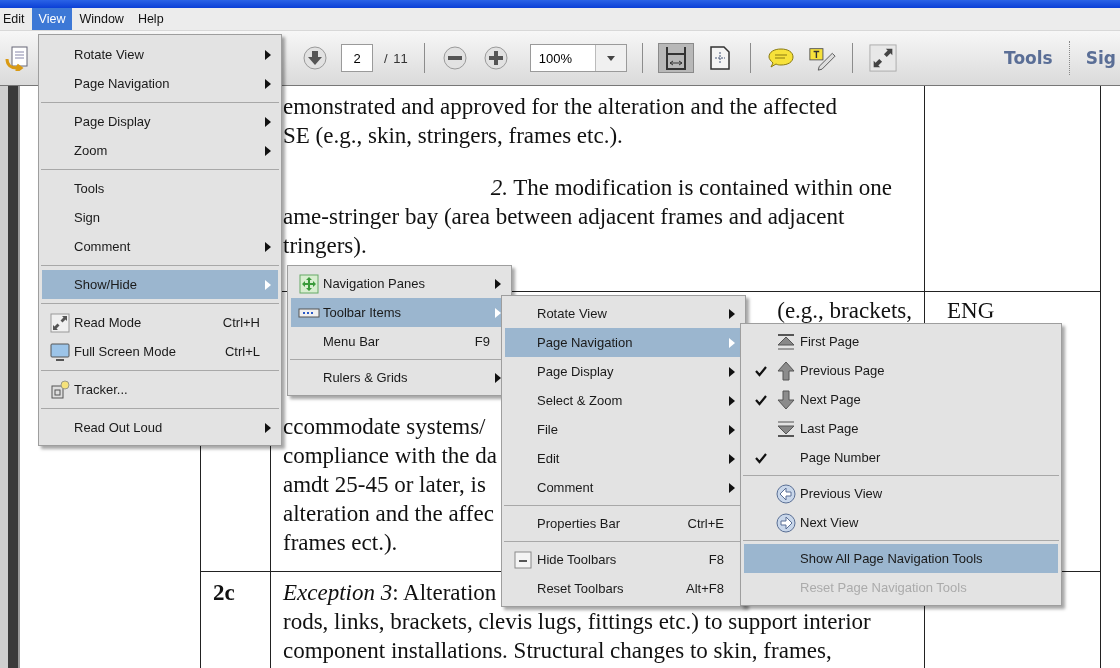 The height and width of the screenshot is (668, 1120). Describe the element at coordinates (52, 19) in the screenshot. I see `menu-bar-item: View` at that location.